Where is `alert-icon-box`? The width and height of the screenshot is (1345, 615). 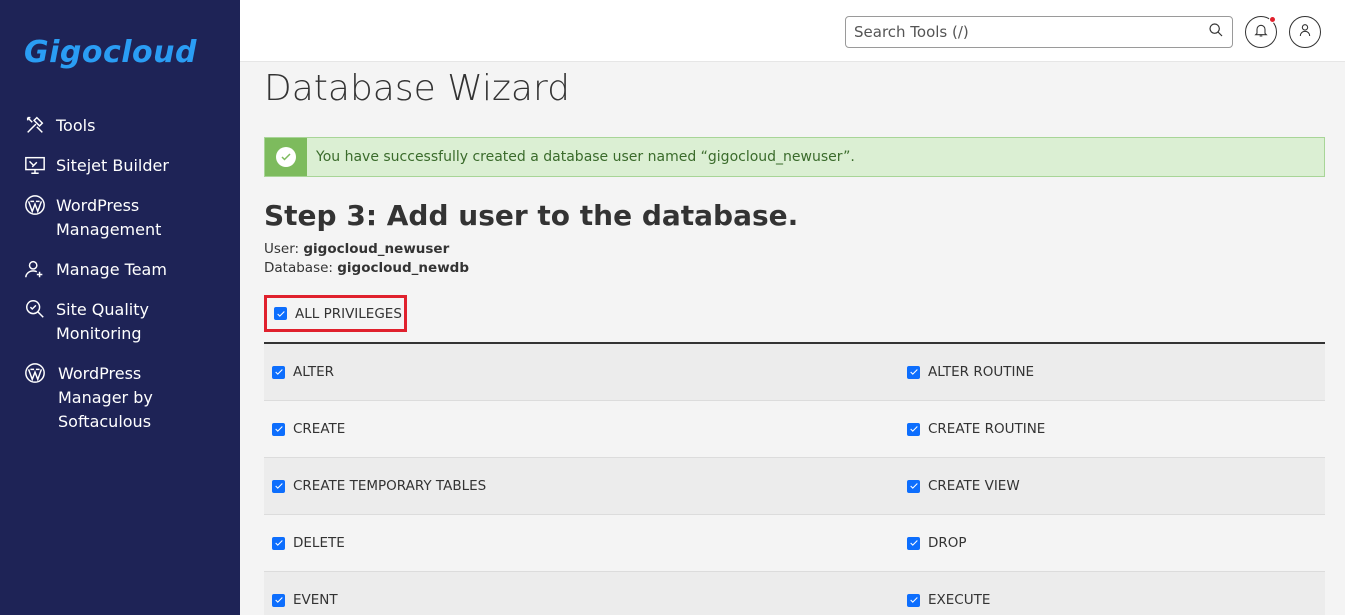
alert-icon-box is located at coordinates (286, 157).